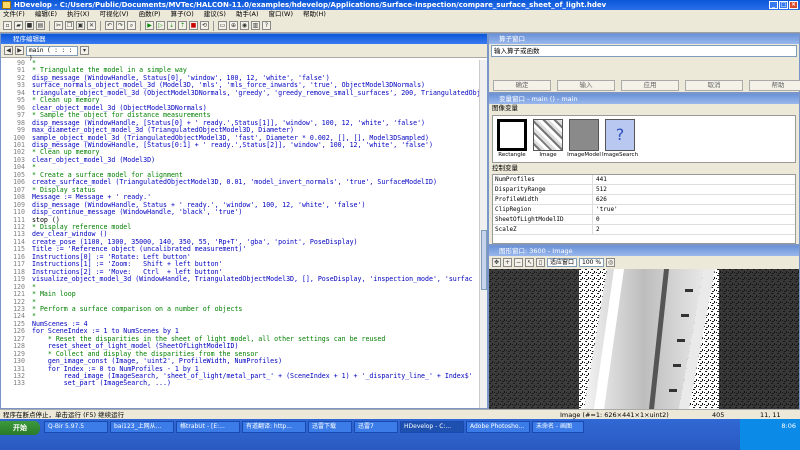 This screenshot has height=450, width=800. What do you see at coordinates (505, 168) in the screenshot?
I see `control-vars-heading: 控制变量` at bounding box center [505, 168].